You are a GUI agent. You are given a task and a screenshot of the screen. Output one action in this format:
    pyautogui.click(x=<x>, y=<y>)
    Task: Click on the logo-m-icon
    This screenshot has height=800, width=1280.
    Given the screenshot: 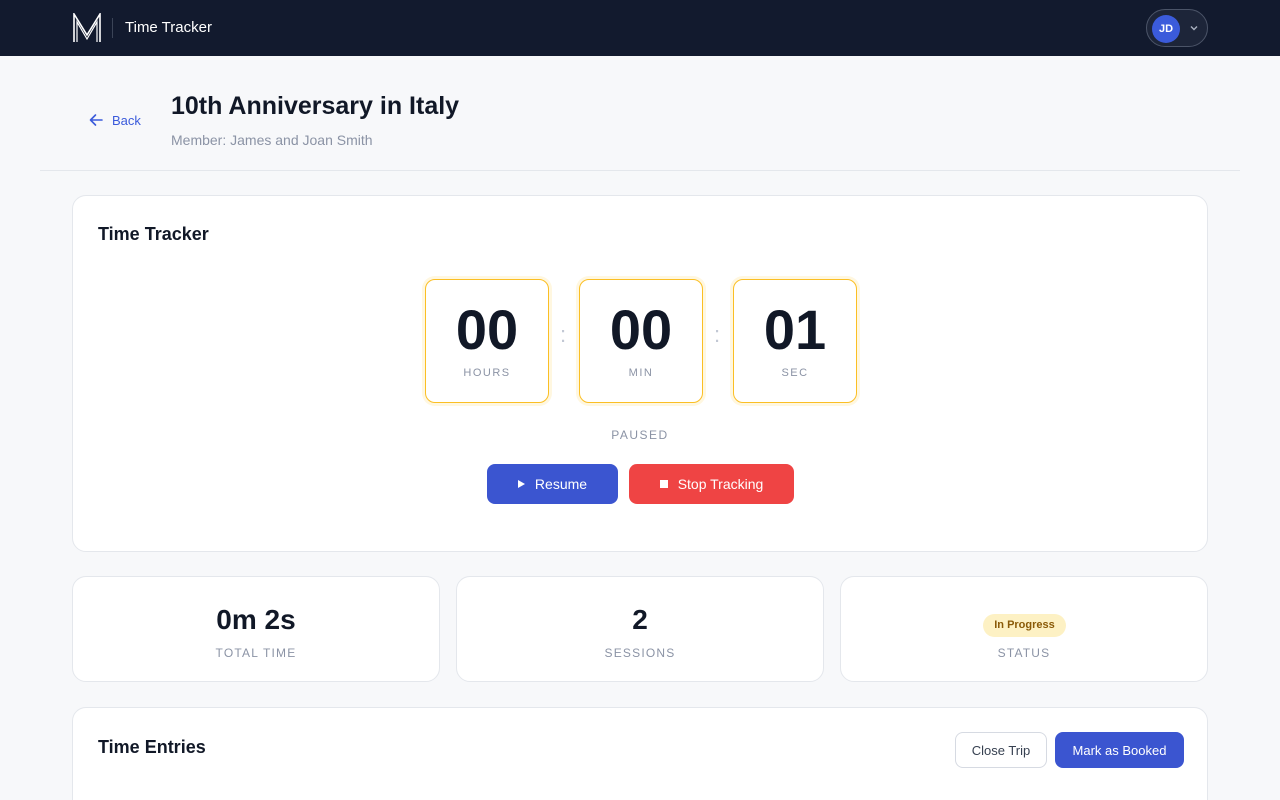 What is the action you would take?
    pyautogui.click(x=87, y=28)
    